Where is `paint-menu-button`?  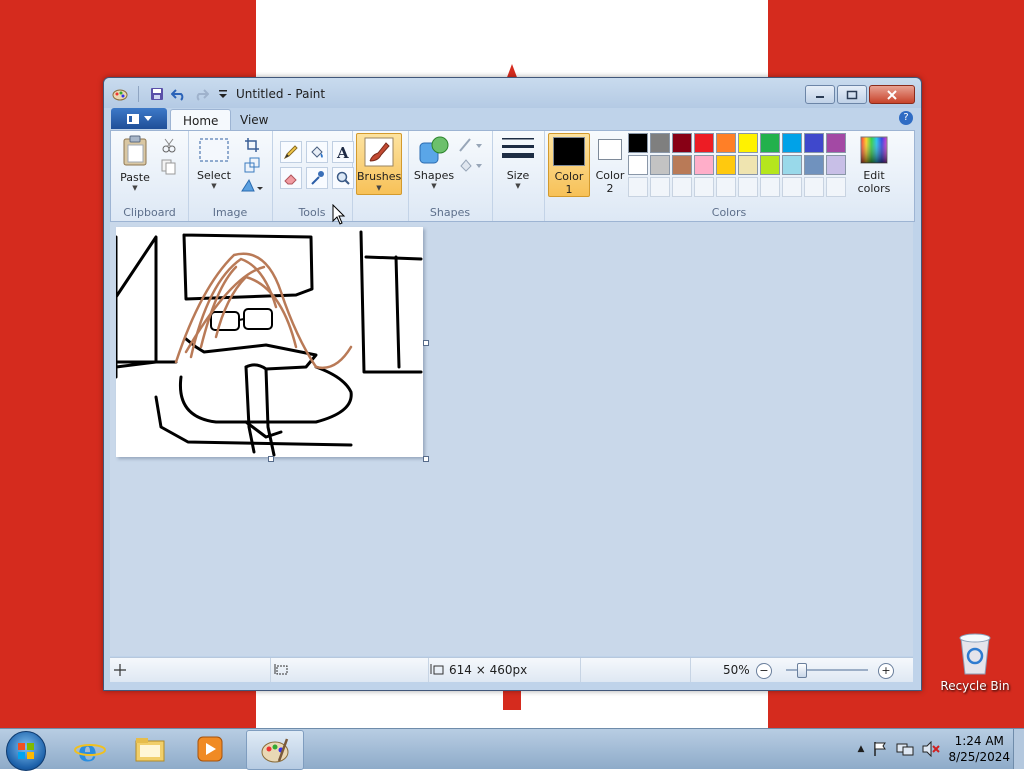 paint-menu-button is located at coordinates (139, 118).